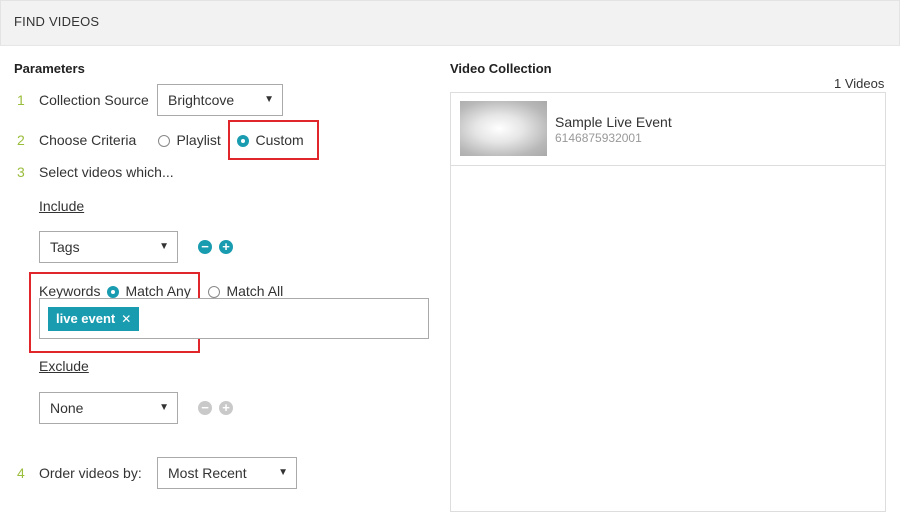 Image resolution: width=900 pixels, height=512 pixels. What do you see at coordinates (126, 319) in the screenshot?
I see `close-icon: ✕` at bounding box center [126, 319].